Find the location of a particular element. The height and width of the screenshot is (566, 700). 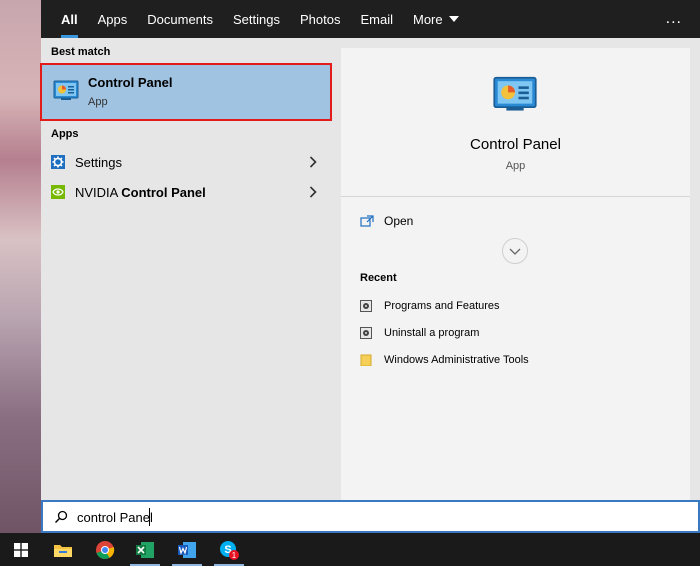

recent-item-label: Programs and Features is located at coordinates (442, 306).